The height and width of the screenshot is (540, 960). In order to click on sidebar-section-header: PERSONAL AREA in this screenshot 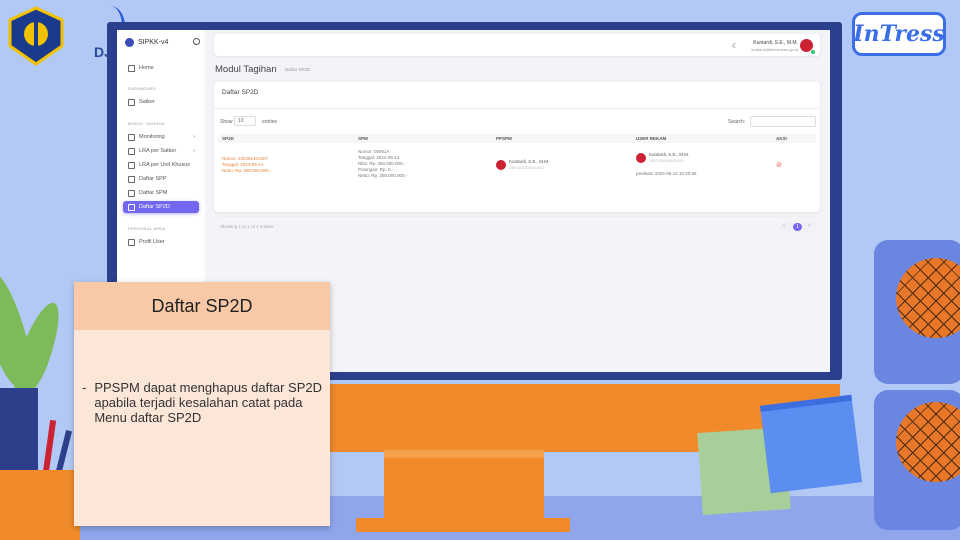, I will do `click(147, 228)`.